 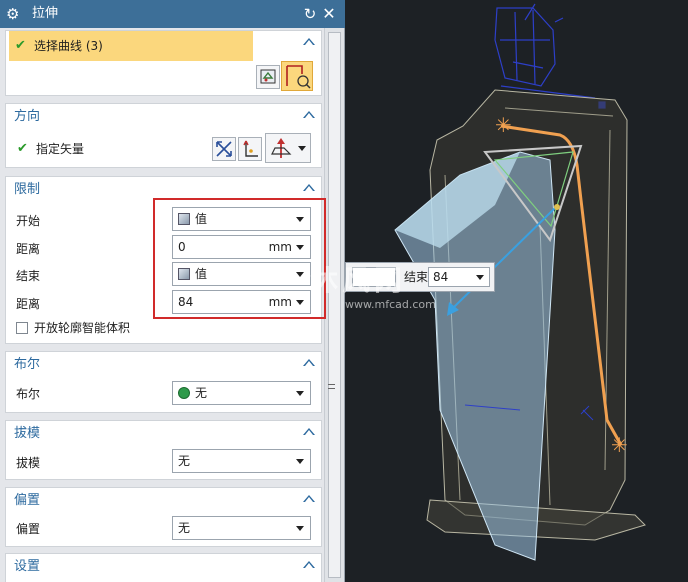 What do you see at coordinates (27, 116) in the screenshot?
I see `direction-title: 方向` at bounding box center [27, 116].